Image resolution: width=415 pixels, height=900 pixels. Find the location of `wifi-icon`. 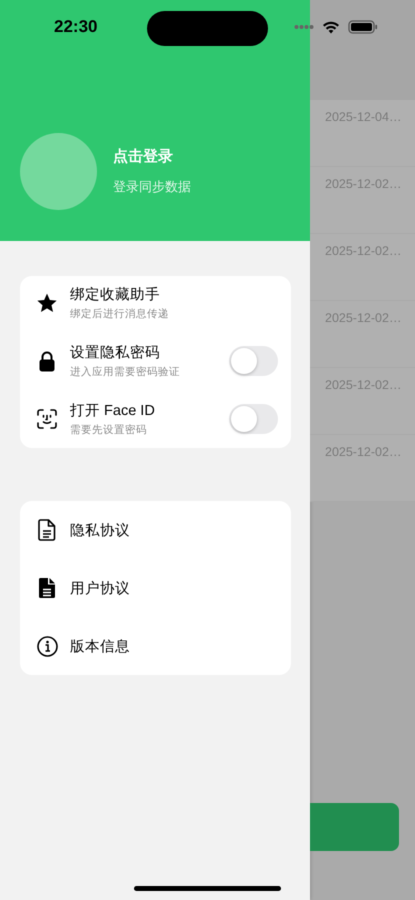

wifi-icon is located at coordinates (331, 27).